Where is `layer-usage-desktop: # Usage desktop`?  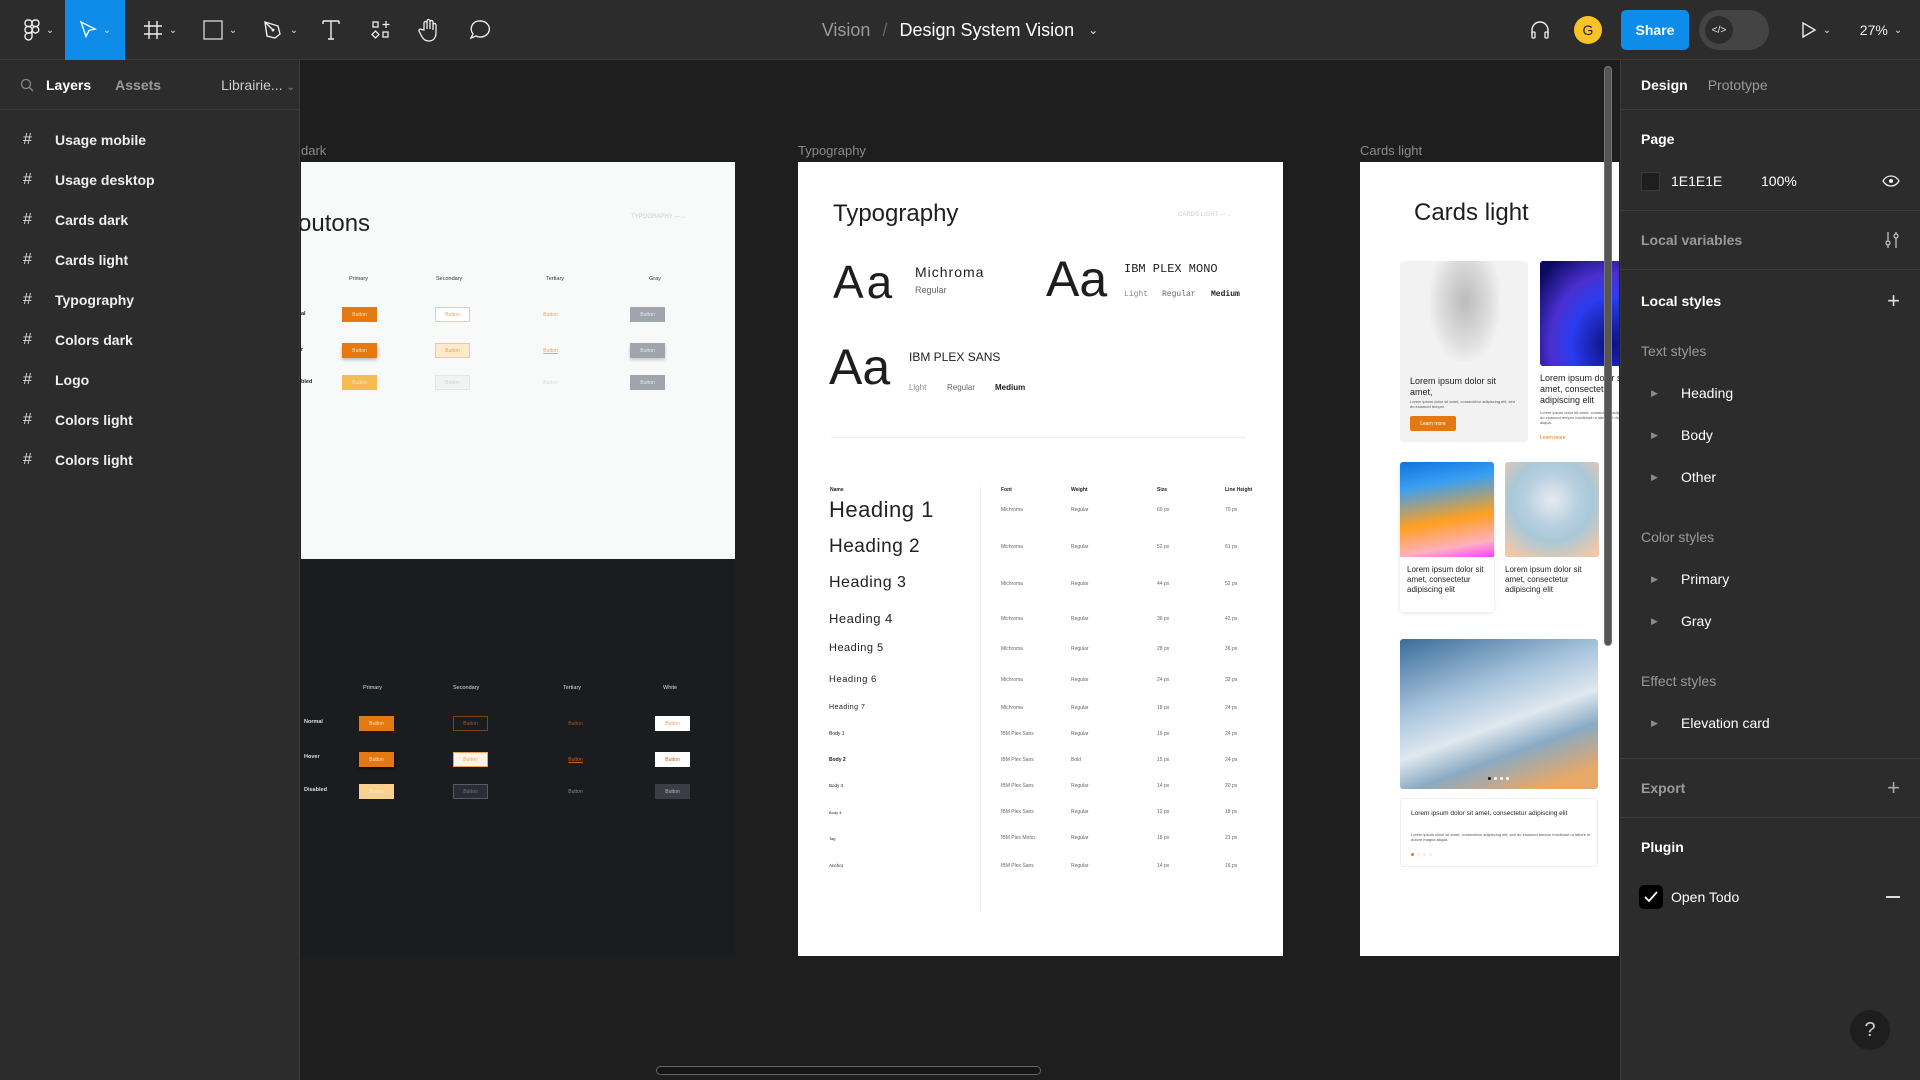
layer-usage-desktop: # Usage desktop is located at coordinates (149, 180).